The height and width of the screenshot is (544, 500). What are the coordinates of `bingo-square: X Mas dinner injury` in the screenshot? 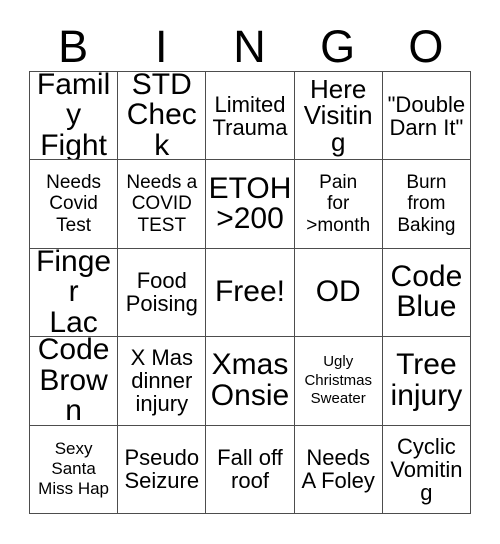 It's located at (162, 381).